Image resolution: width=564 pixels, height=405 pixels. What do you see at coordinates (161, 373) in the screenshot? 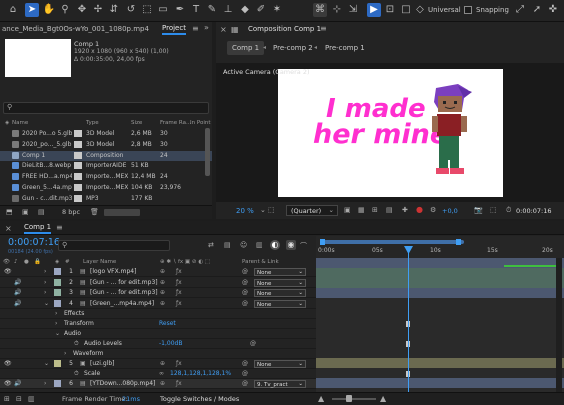
I see `constrain-link-icon: ∞` at bounding box center [161, 373].